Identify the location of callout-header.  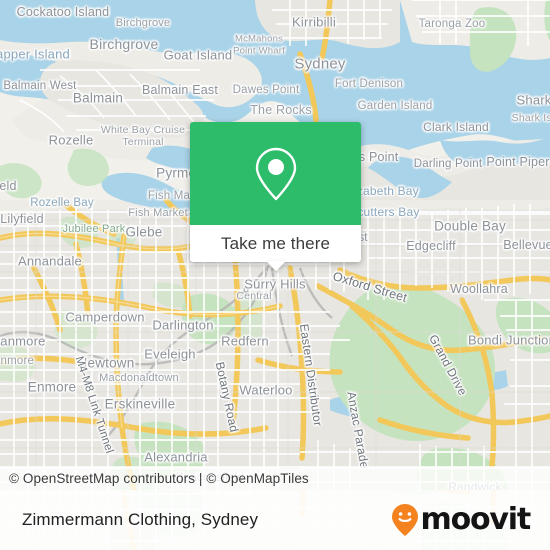
(275, 173).